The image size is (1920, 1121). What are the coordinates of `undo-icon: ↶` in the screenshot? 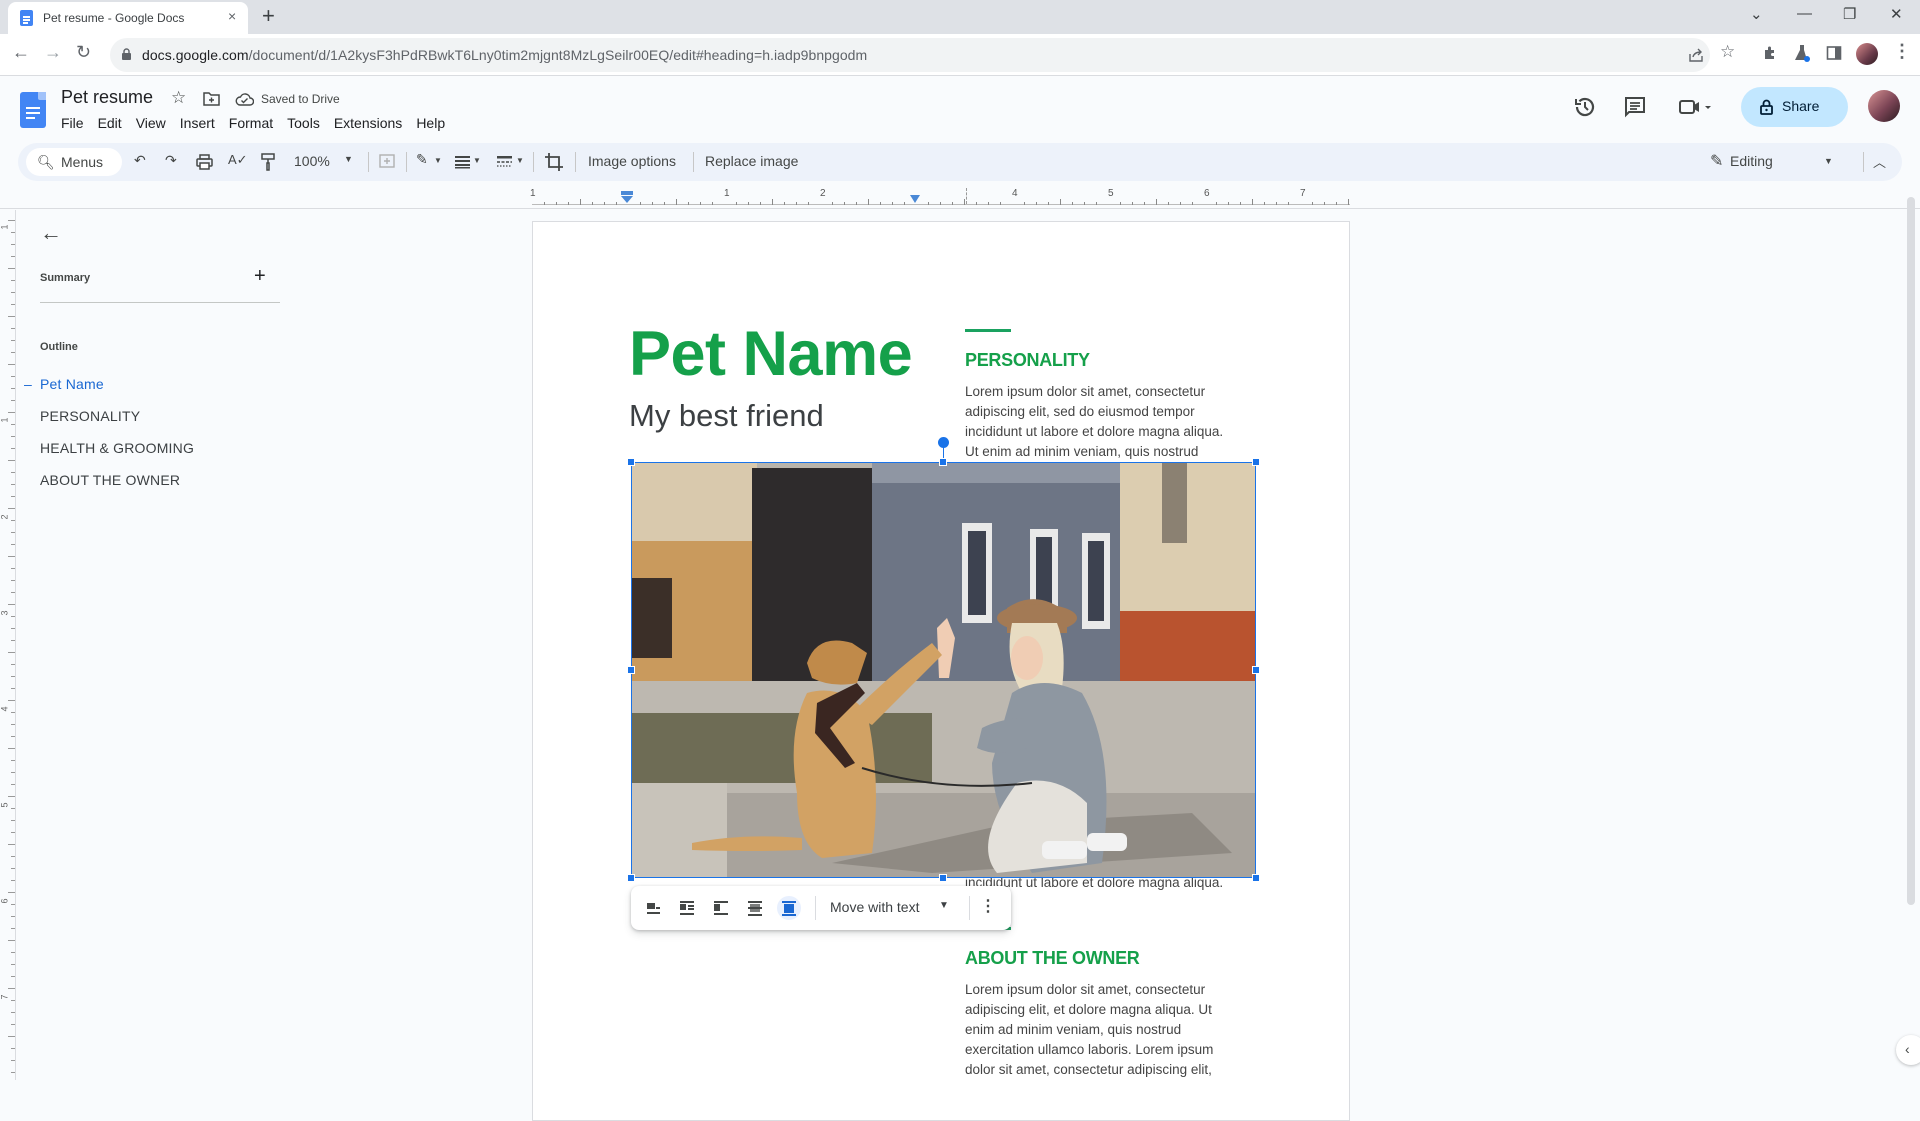 It's located at (140, 160).